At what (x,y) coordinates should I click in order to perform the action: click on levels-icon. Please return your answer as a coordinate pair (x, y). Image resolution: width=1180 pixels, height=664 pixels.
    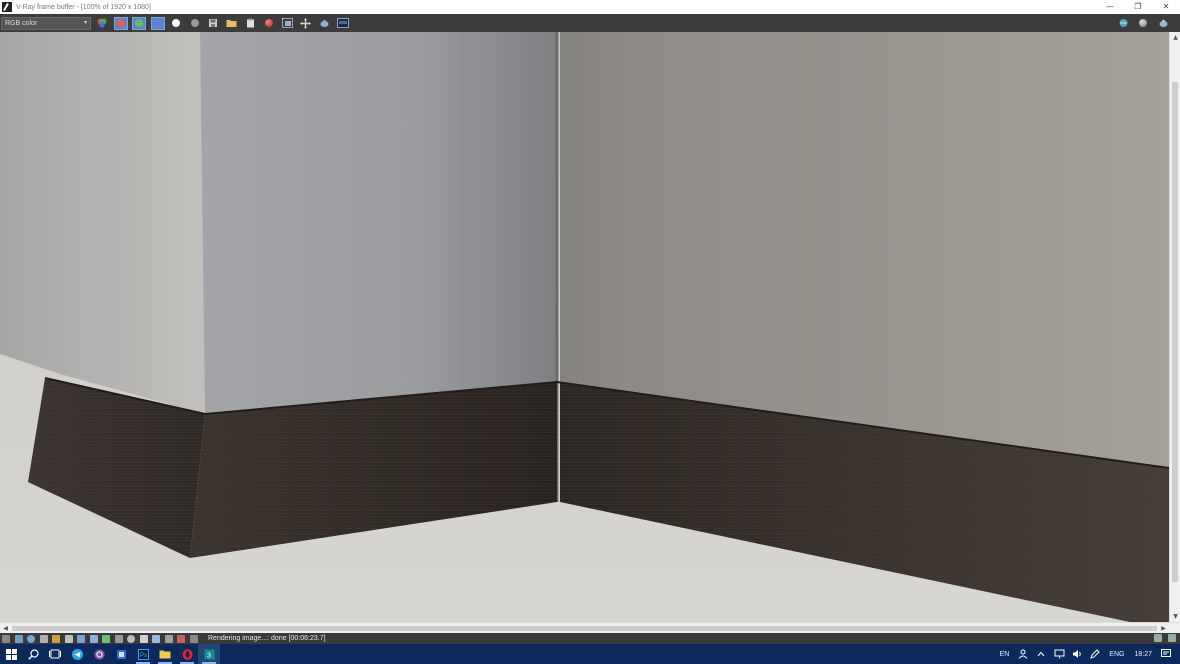
    Looking at the image, I should click on (18, 638).